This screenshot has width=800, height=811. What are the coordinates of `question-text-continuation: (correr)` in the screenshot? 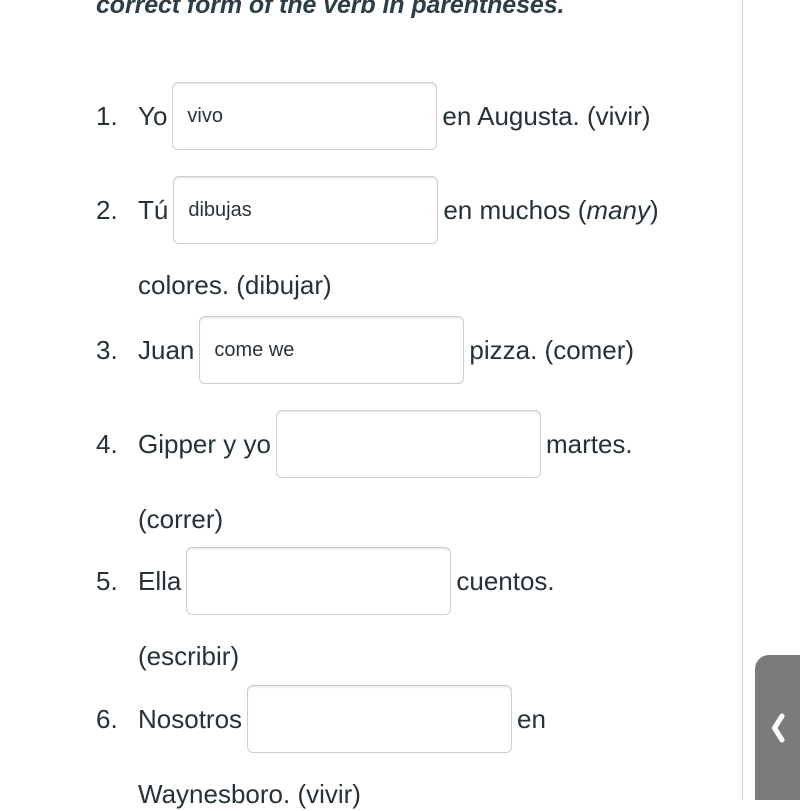 It's located at (181, 519).